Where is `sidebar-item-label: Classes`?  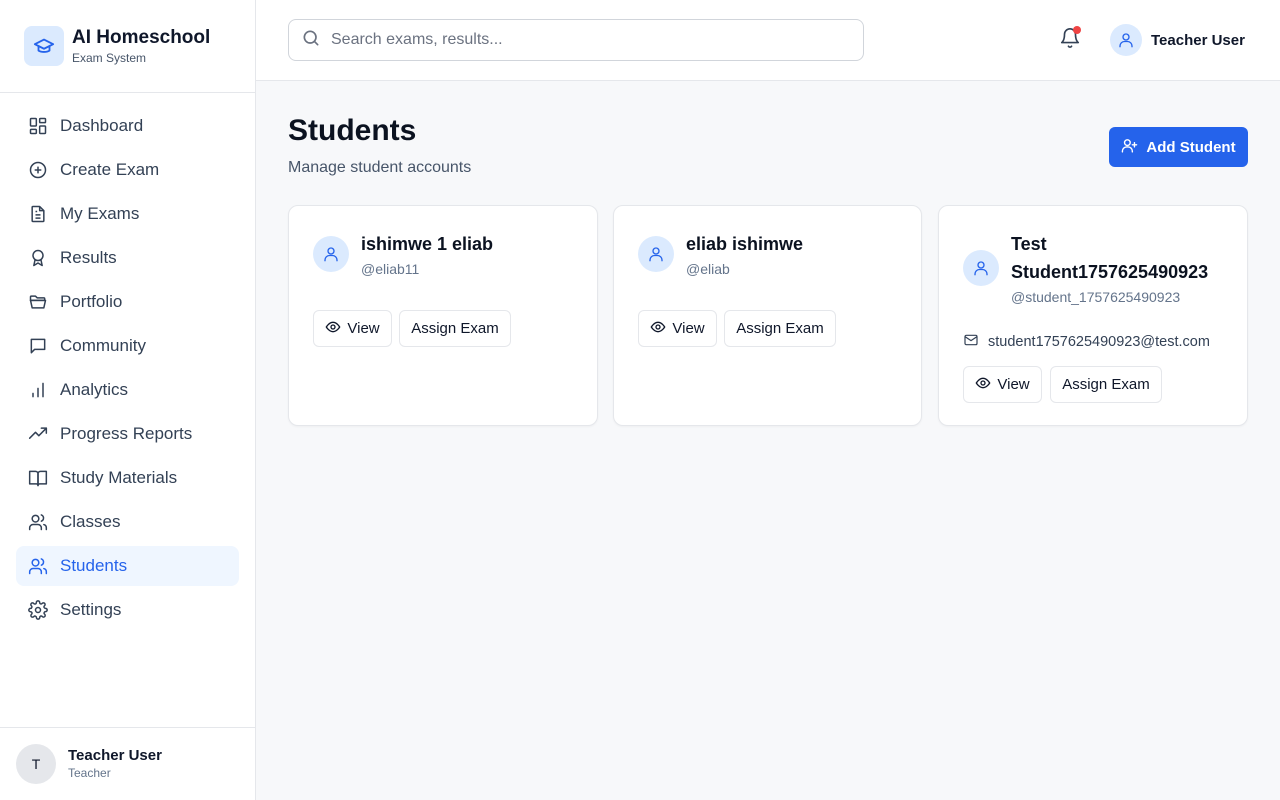 sidebar-item-label: Classes is located at coordinates (90, 521).